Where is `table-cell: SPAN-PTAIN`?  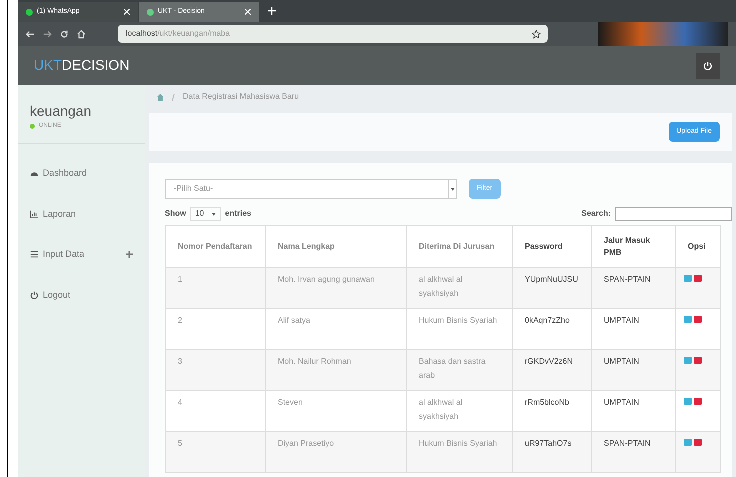 table-cell: SPAN-PTAIN is located at coordinates (634, 452).